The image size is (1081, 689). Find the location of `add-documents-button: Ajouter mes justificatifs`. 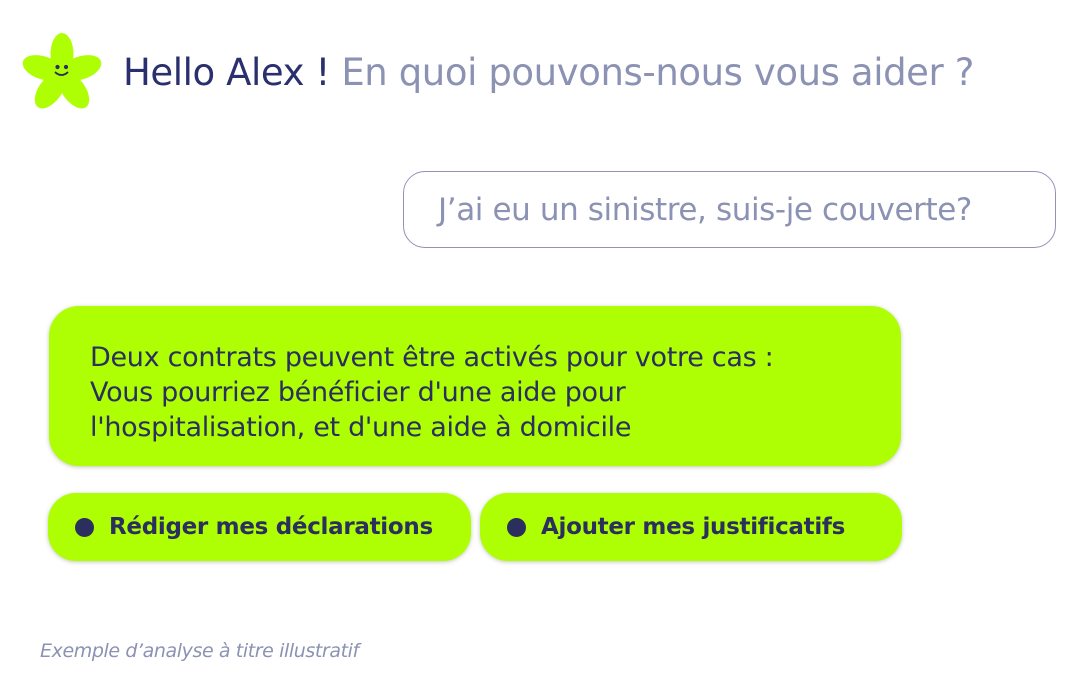

add-documents-button: Ajouter mes justificatifs is located at coordinates (691, 527).